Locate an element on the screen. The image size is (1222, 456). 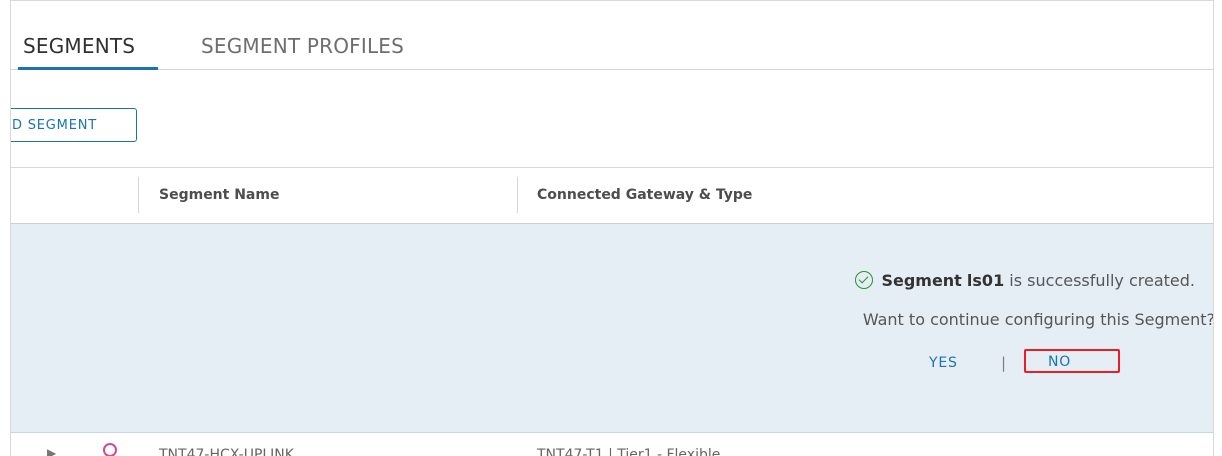
tab-bar: SEGMENTS SEGMENT PROFILES is located at coordinates (612, 35).